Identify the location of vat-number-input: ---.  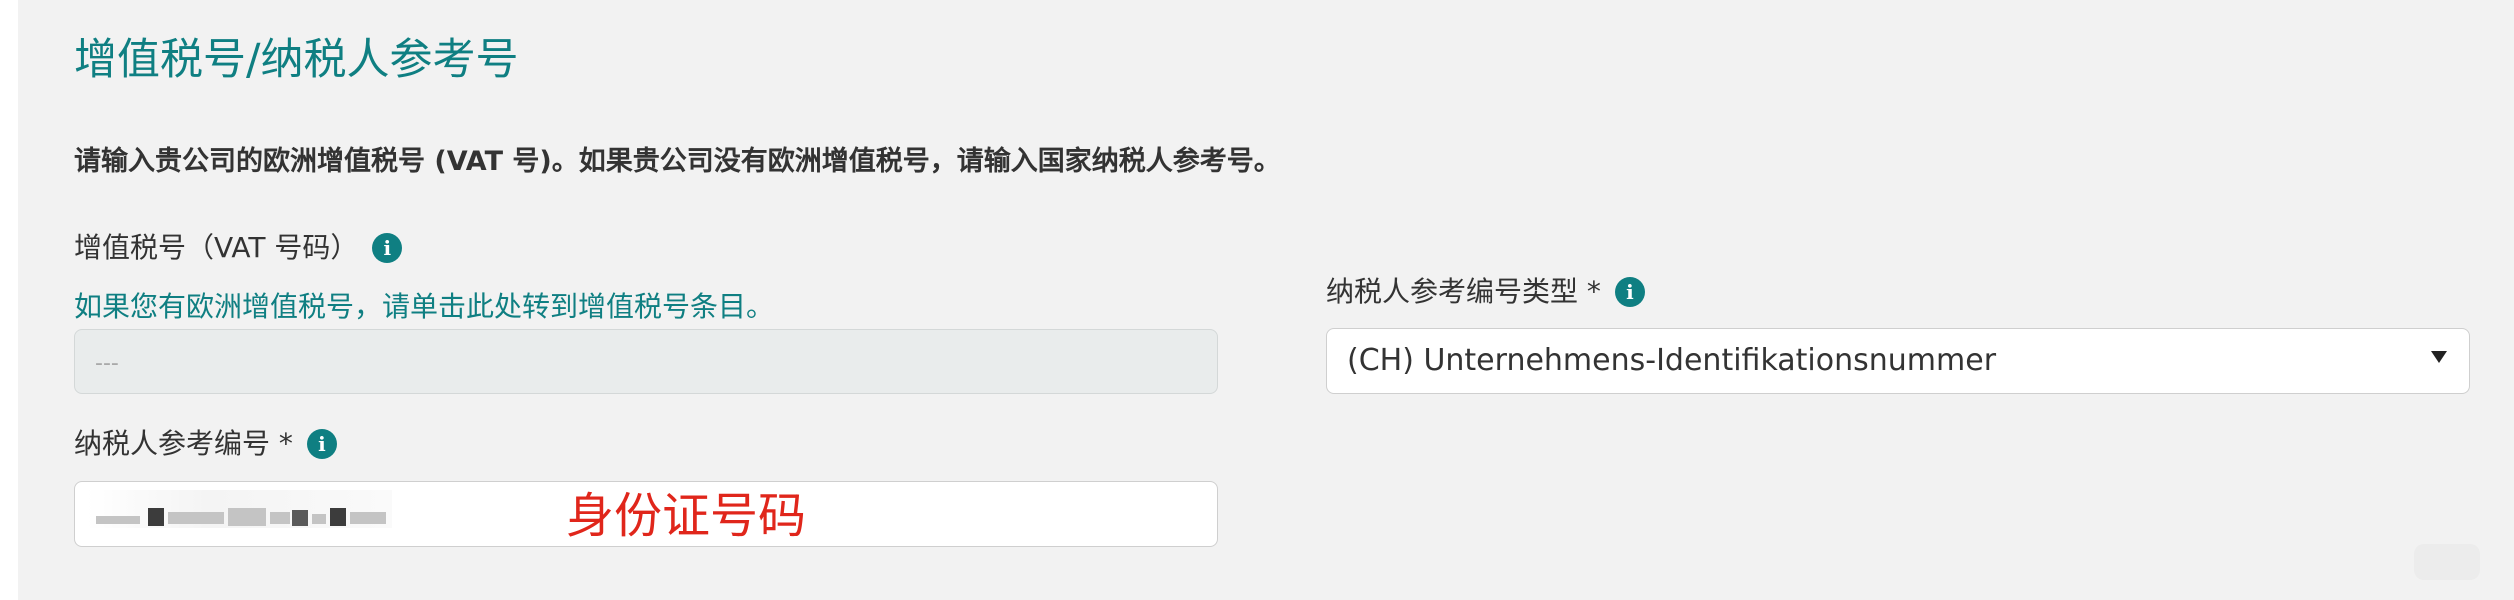
(646, 361).